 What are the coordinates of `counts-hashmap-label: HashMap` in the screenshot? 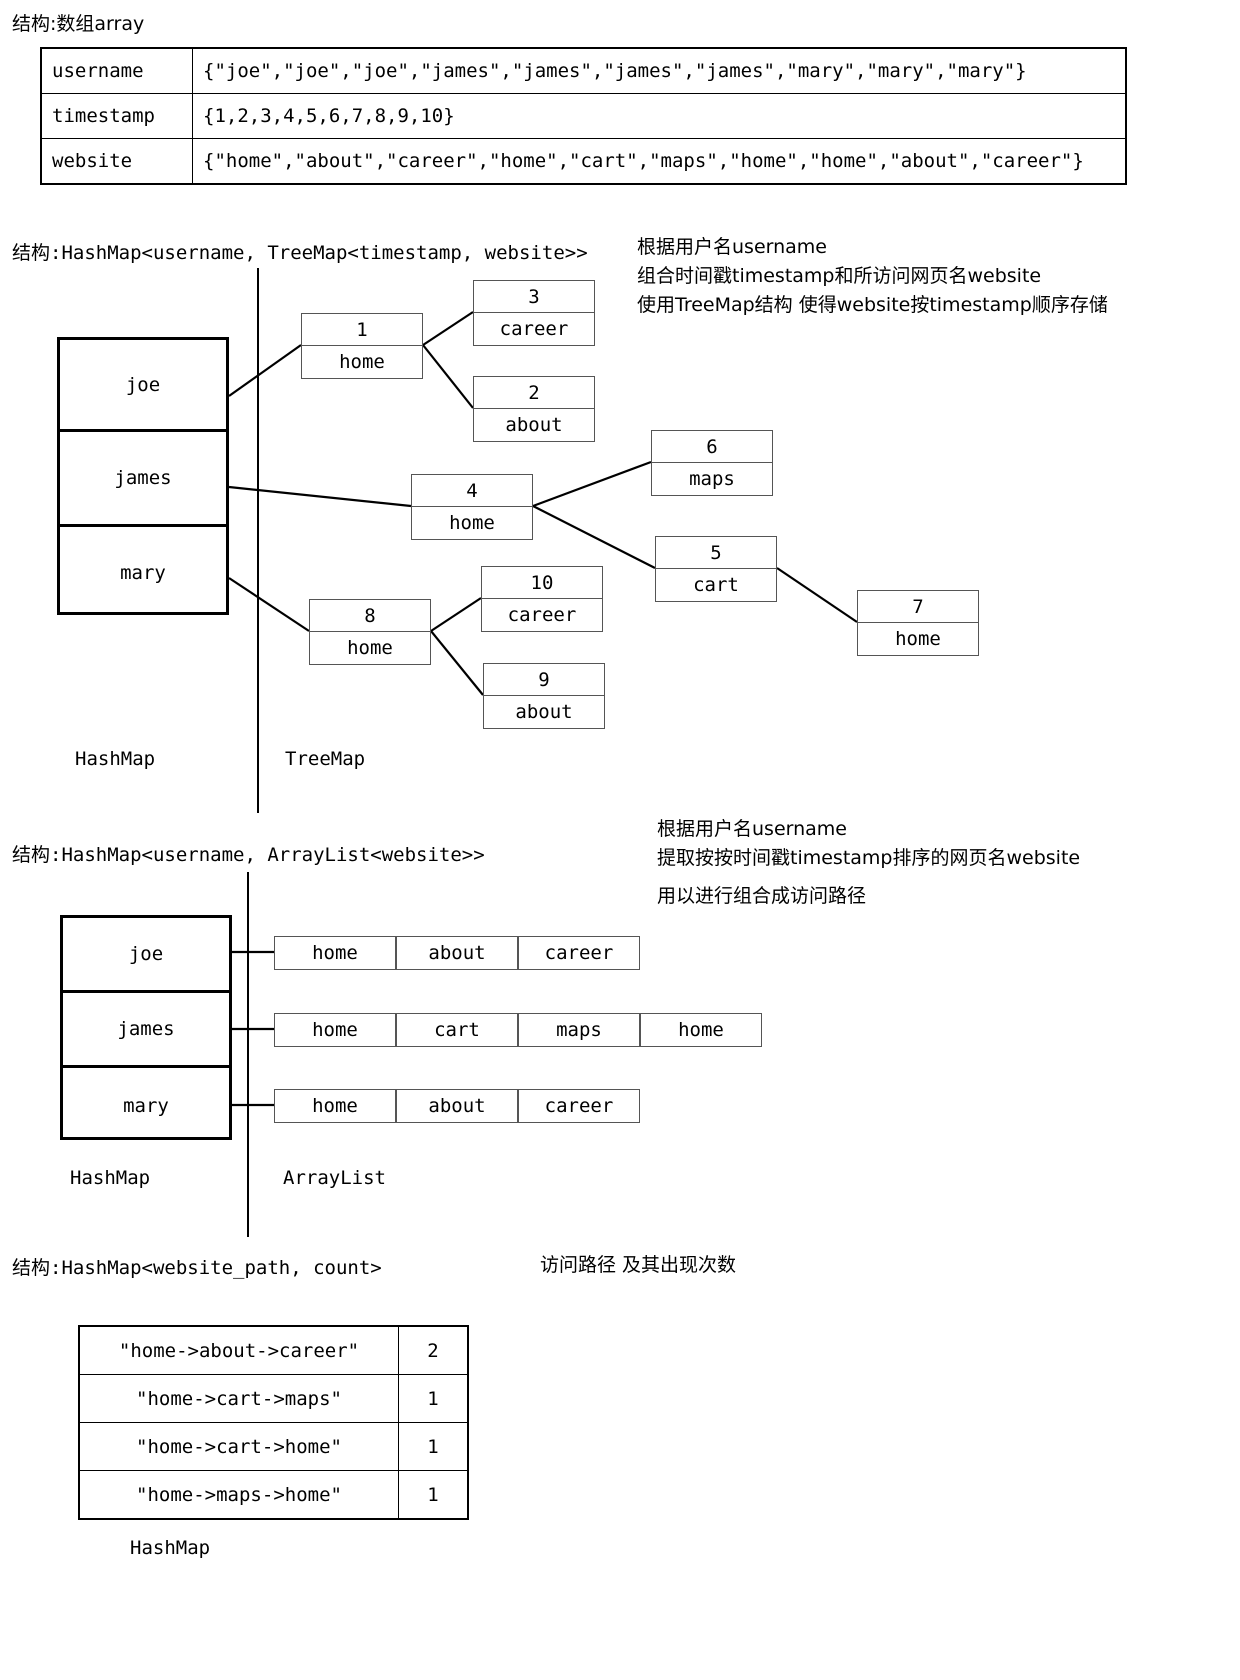 It's located at (170, 1548).